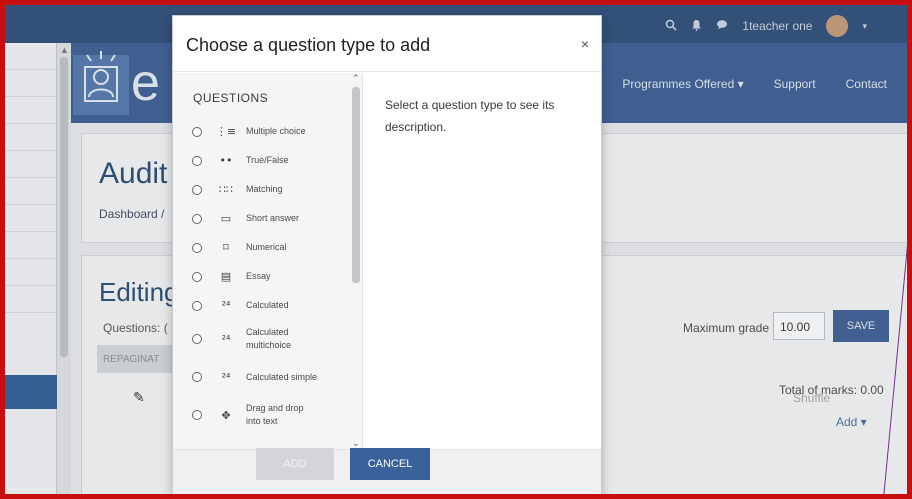 Image resolution: width=912 pixels, height=499 pixels. I want to click on cancel-button: CANCEL, so click(390, 464).